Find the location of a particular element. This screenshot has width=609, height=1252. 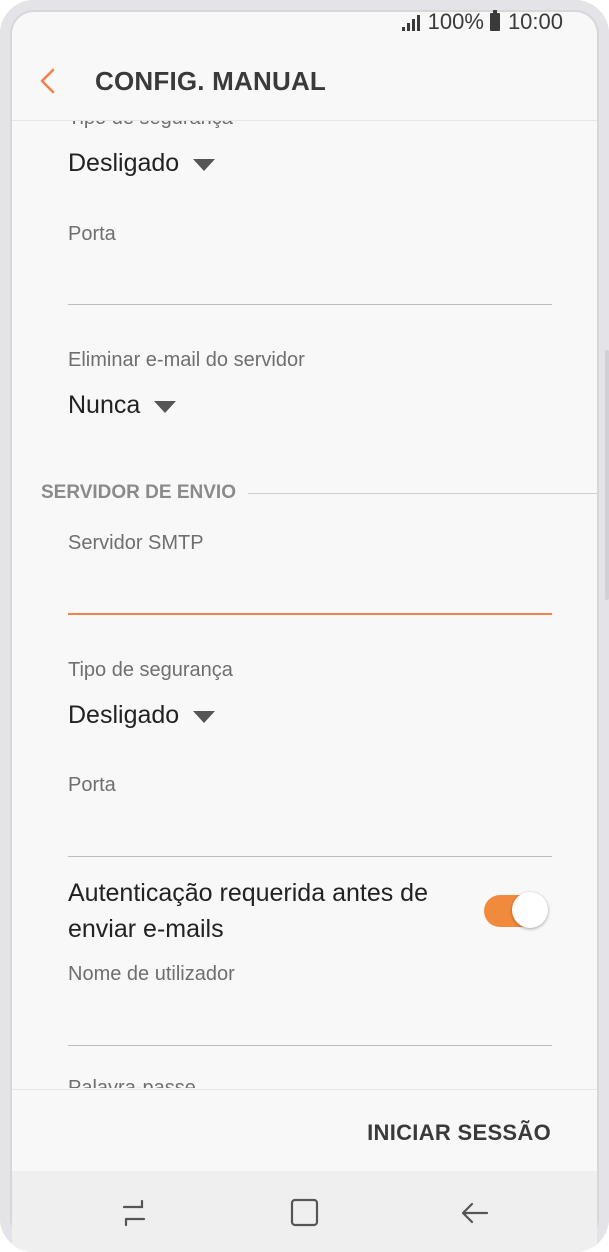

username-label: Nome de utilizador is located at coordinates (151, 974).